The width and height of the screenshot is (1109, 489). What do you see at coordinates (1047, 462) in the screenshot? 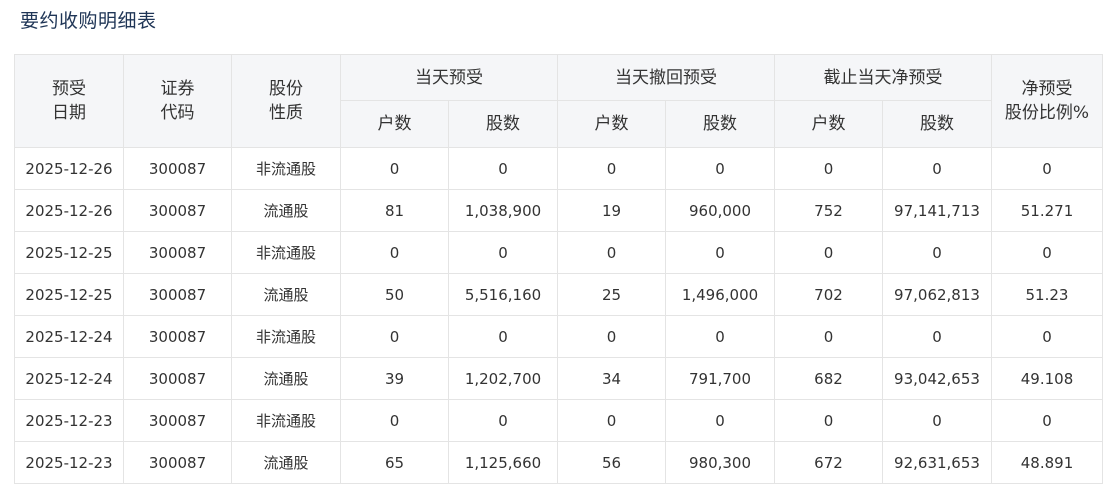
I see `cell-net-ratio: 48.891` at bounding box center [1047, 462].